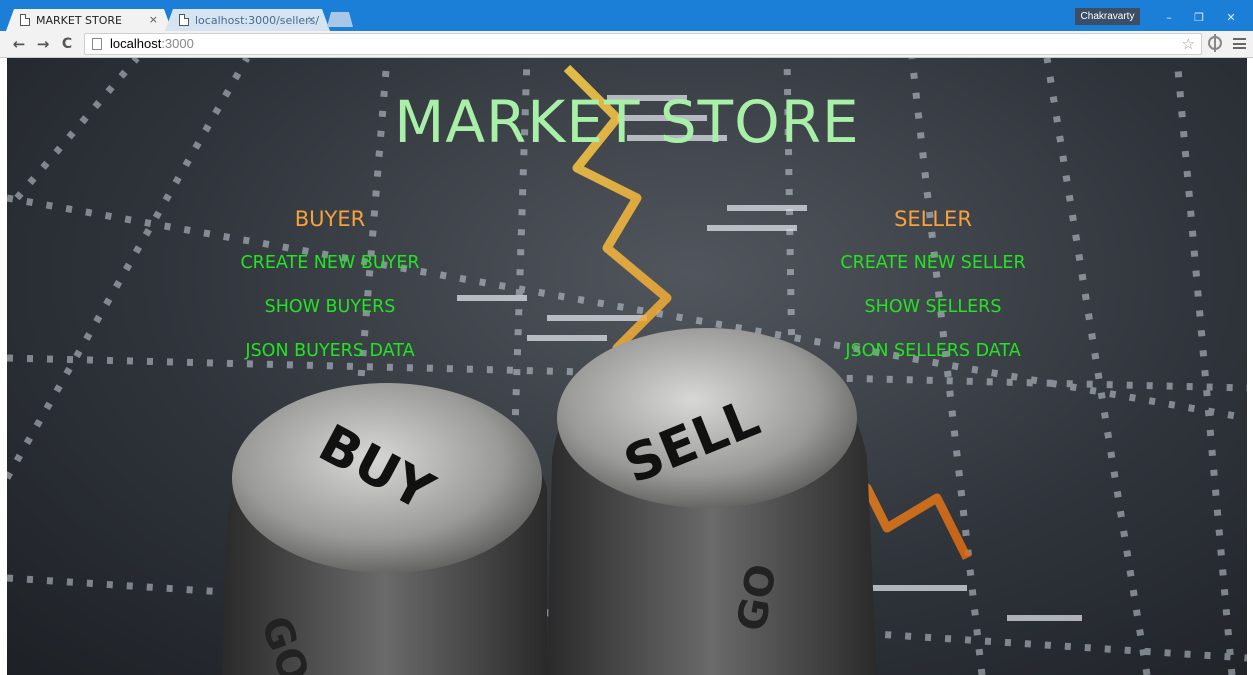 The image size is (1253, 675). What do you see at coordinates (330, 351) in the screenshot?
I see `json-buyers-data-link: JSON BUYERS DATA` at bounding box center [330, 351].